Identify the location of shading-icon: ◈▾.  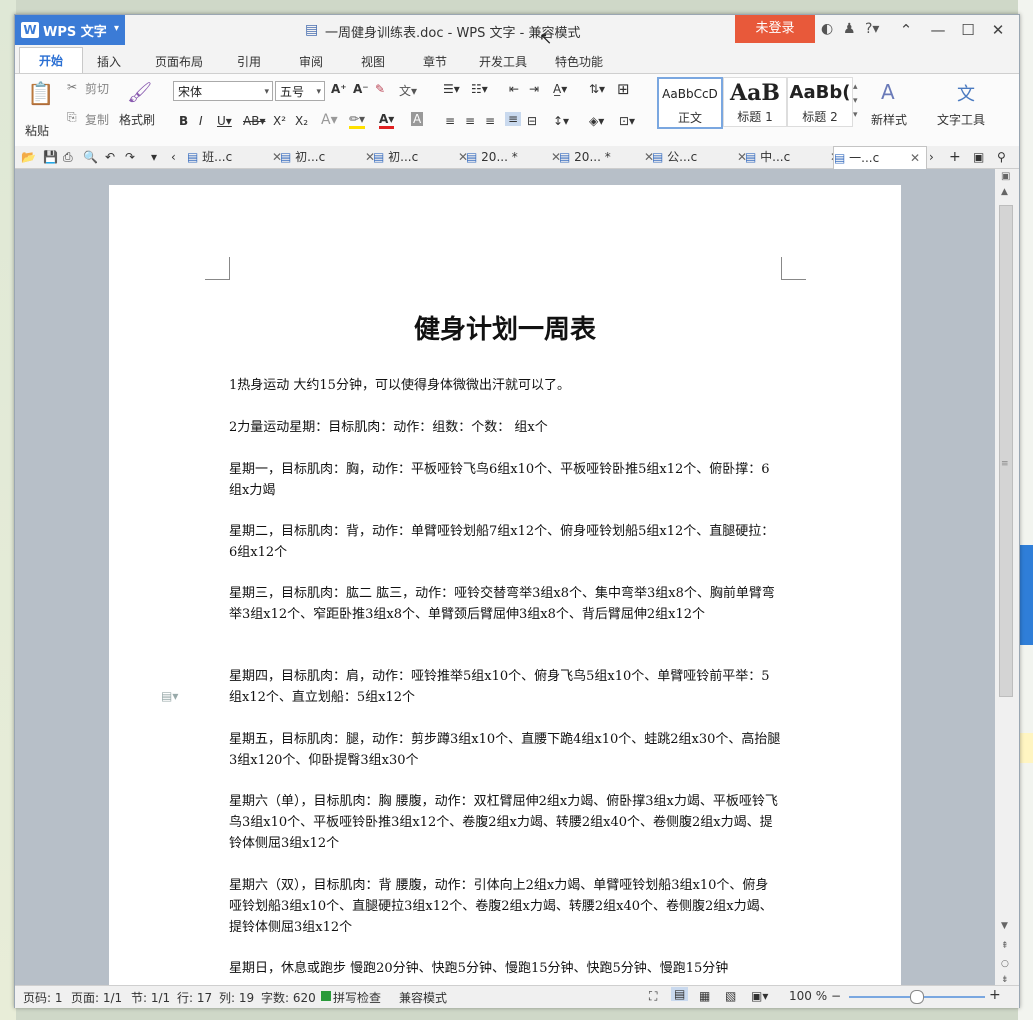
(596, 121).